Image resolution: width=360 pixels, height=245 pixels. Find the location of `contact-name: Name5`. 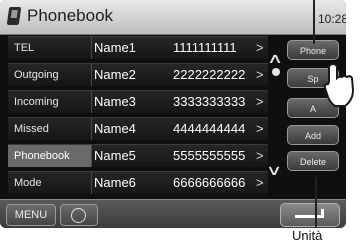

contact-name: Name5 is located at coordinates (115, 155).